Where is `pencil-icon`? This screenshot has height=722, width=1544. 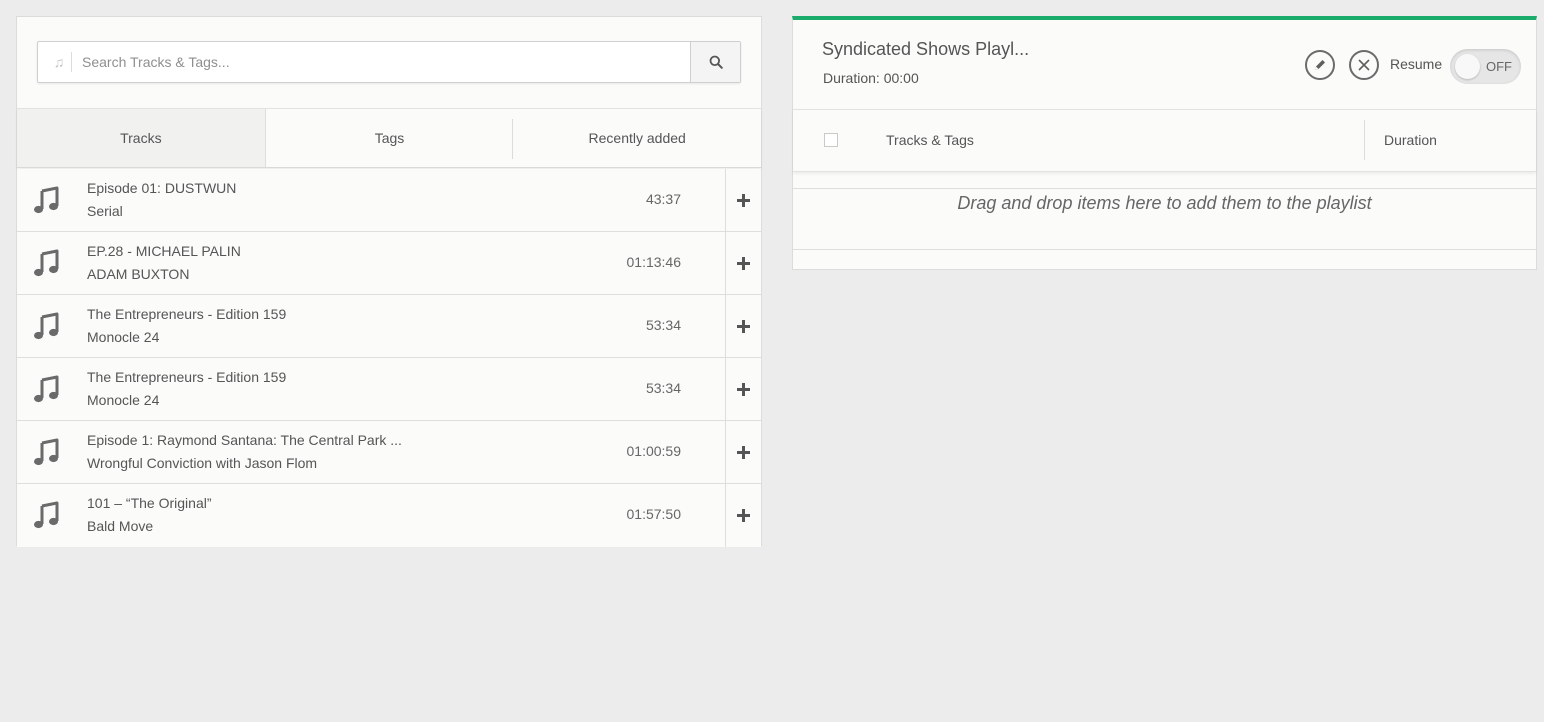 pencil-icon is located at coordinates (1320, 65).